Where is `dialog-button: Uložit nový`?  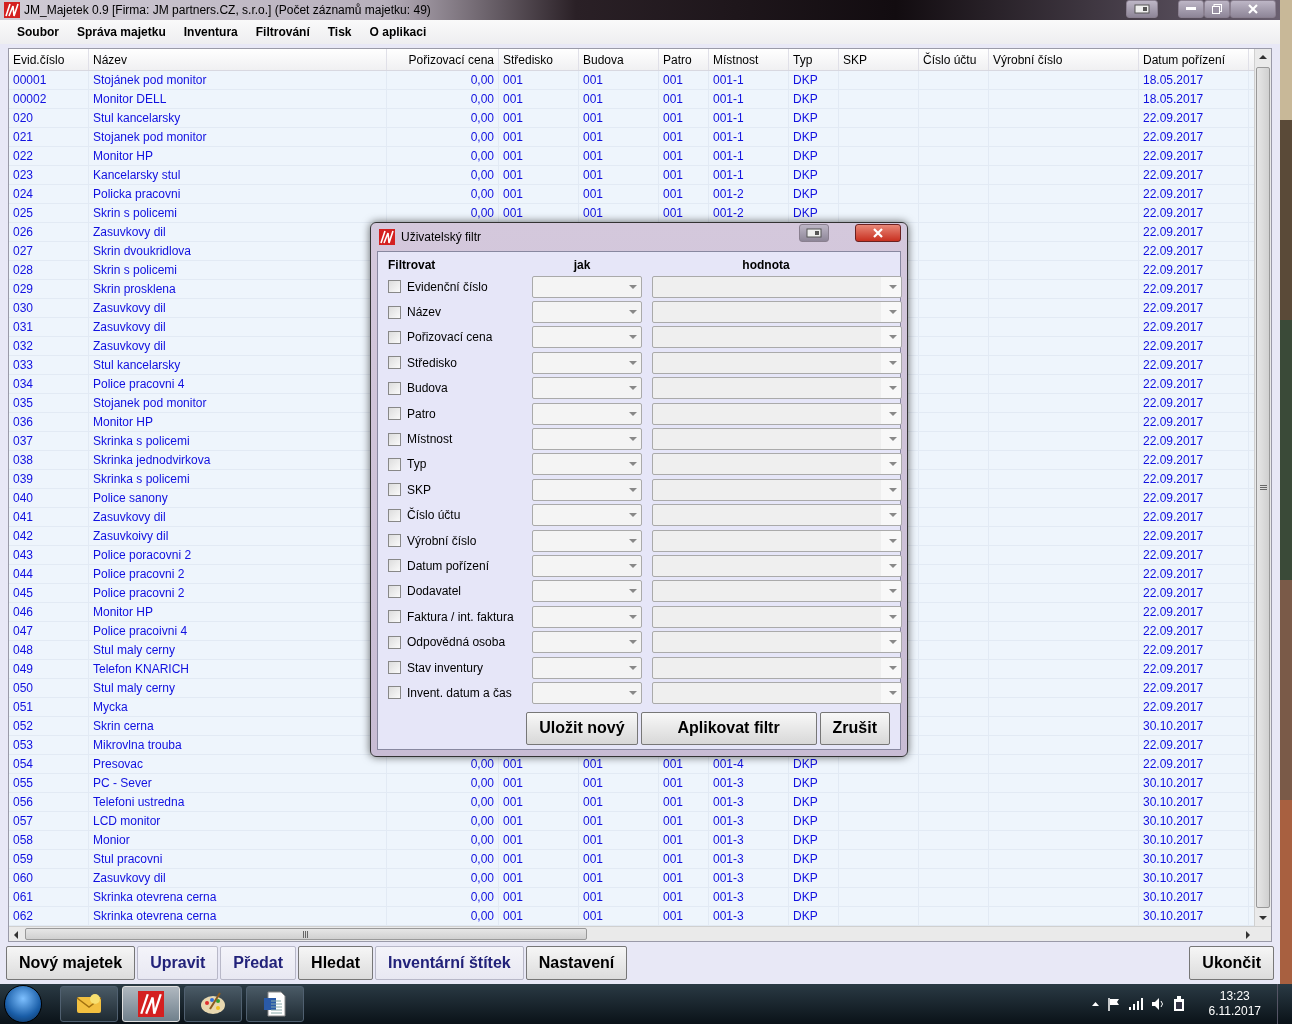 dialog-button: Uložit nový is located at coordinates (582, 728).